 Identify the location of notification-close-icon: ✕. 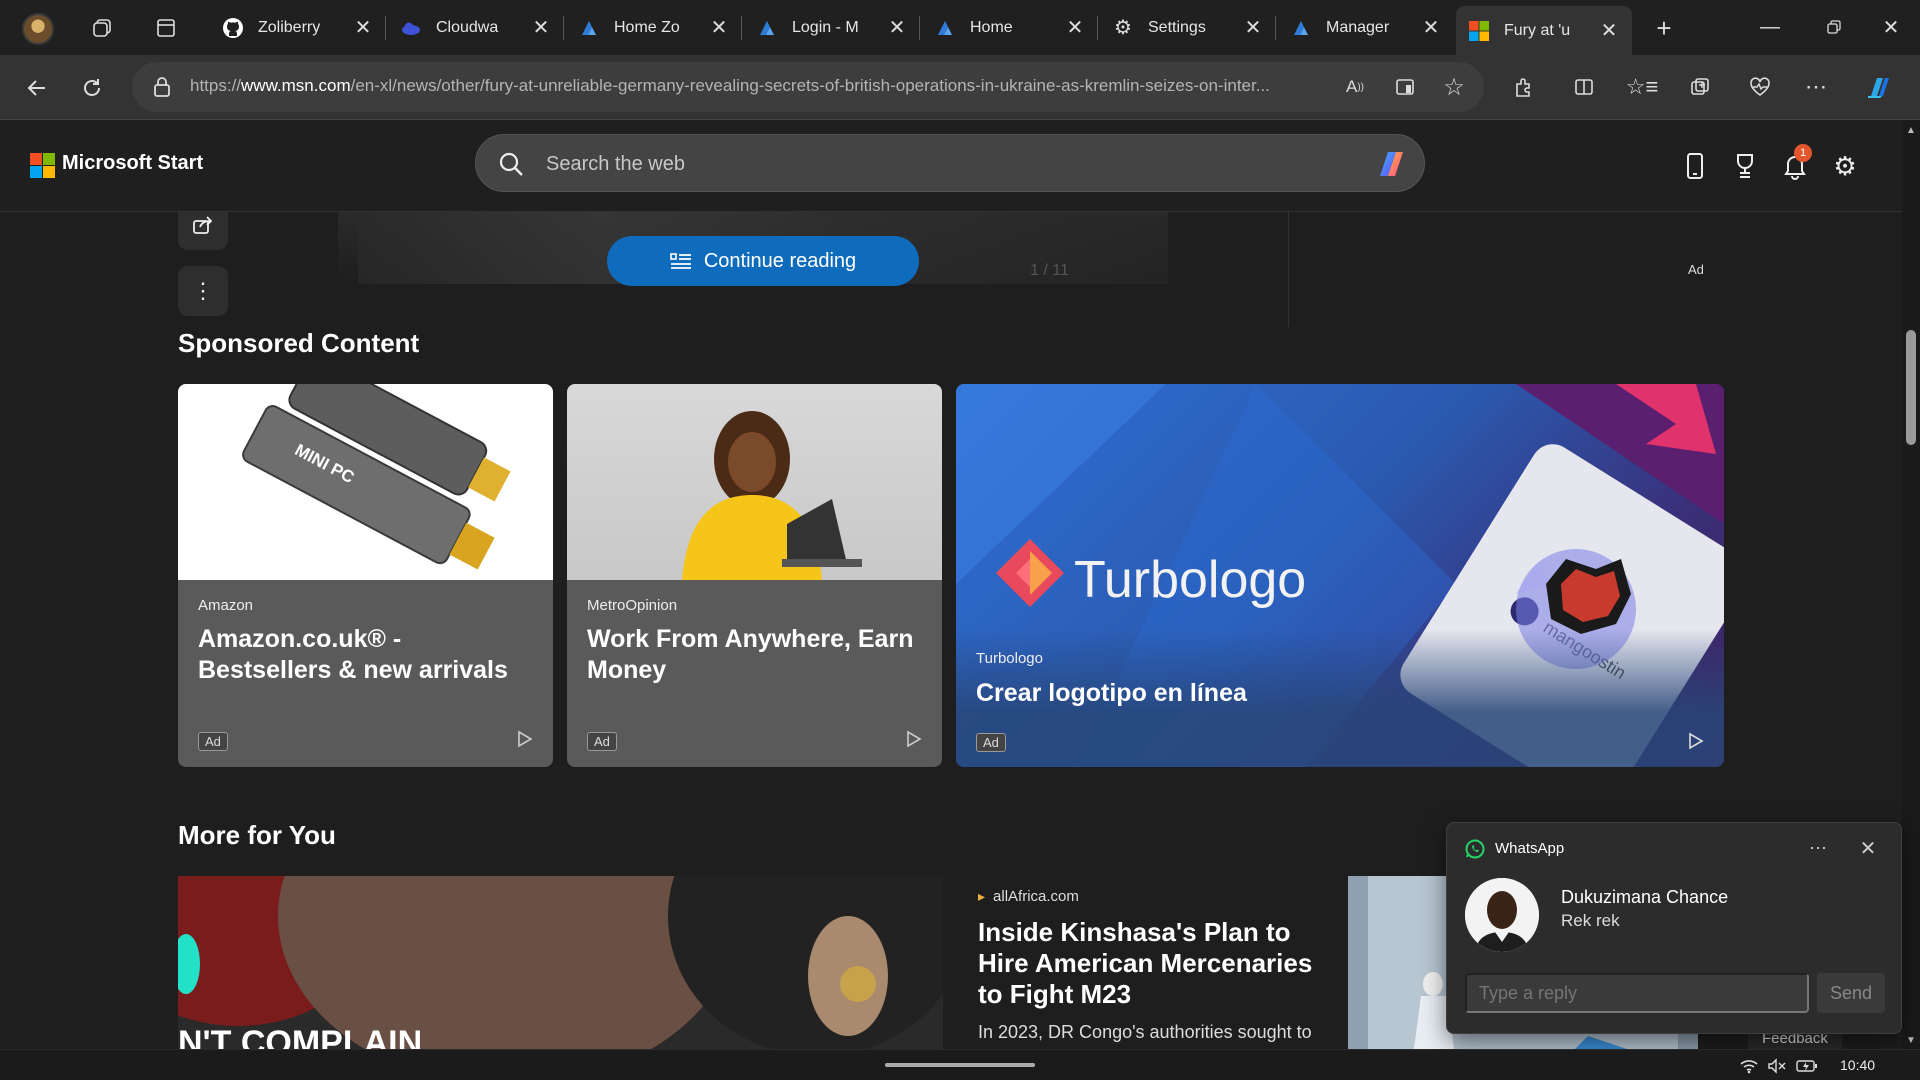
(1868, 848).